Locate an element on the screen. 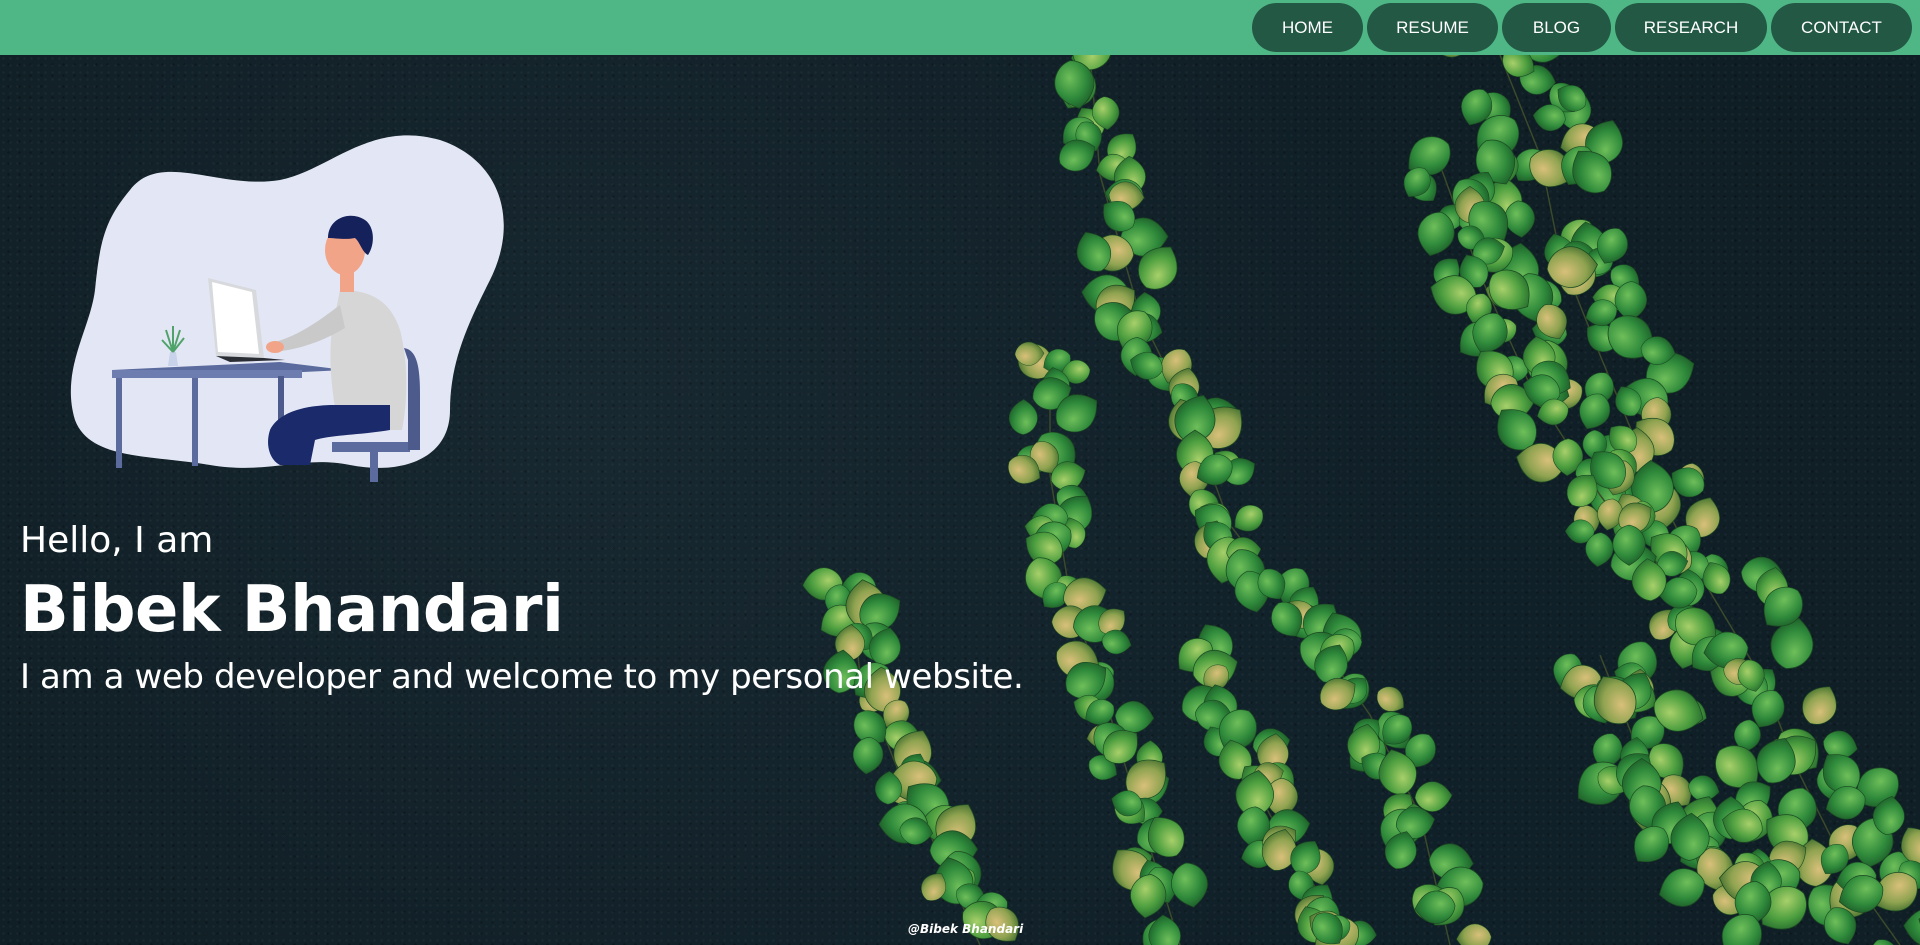 This screenshot has height=945, width=1920. person-at-desk-illustration is located at coordinates (287, 308).